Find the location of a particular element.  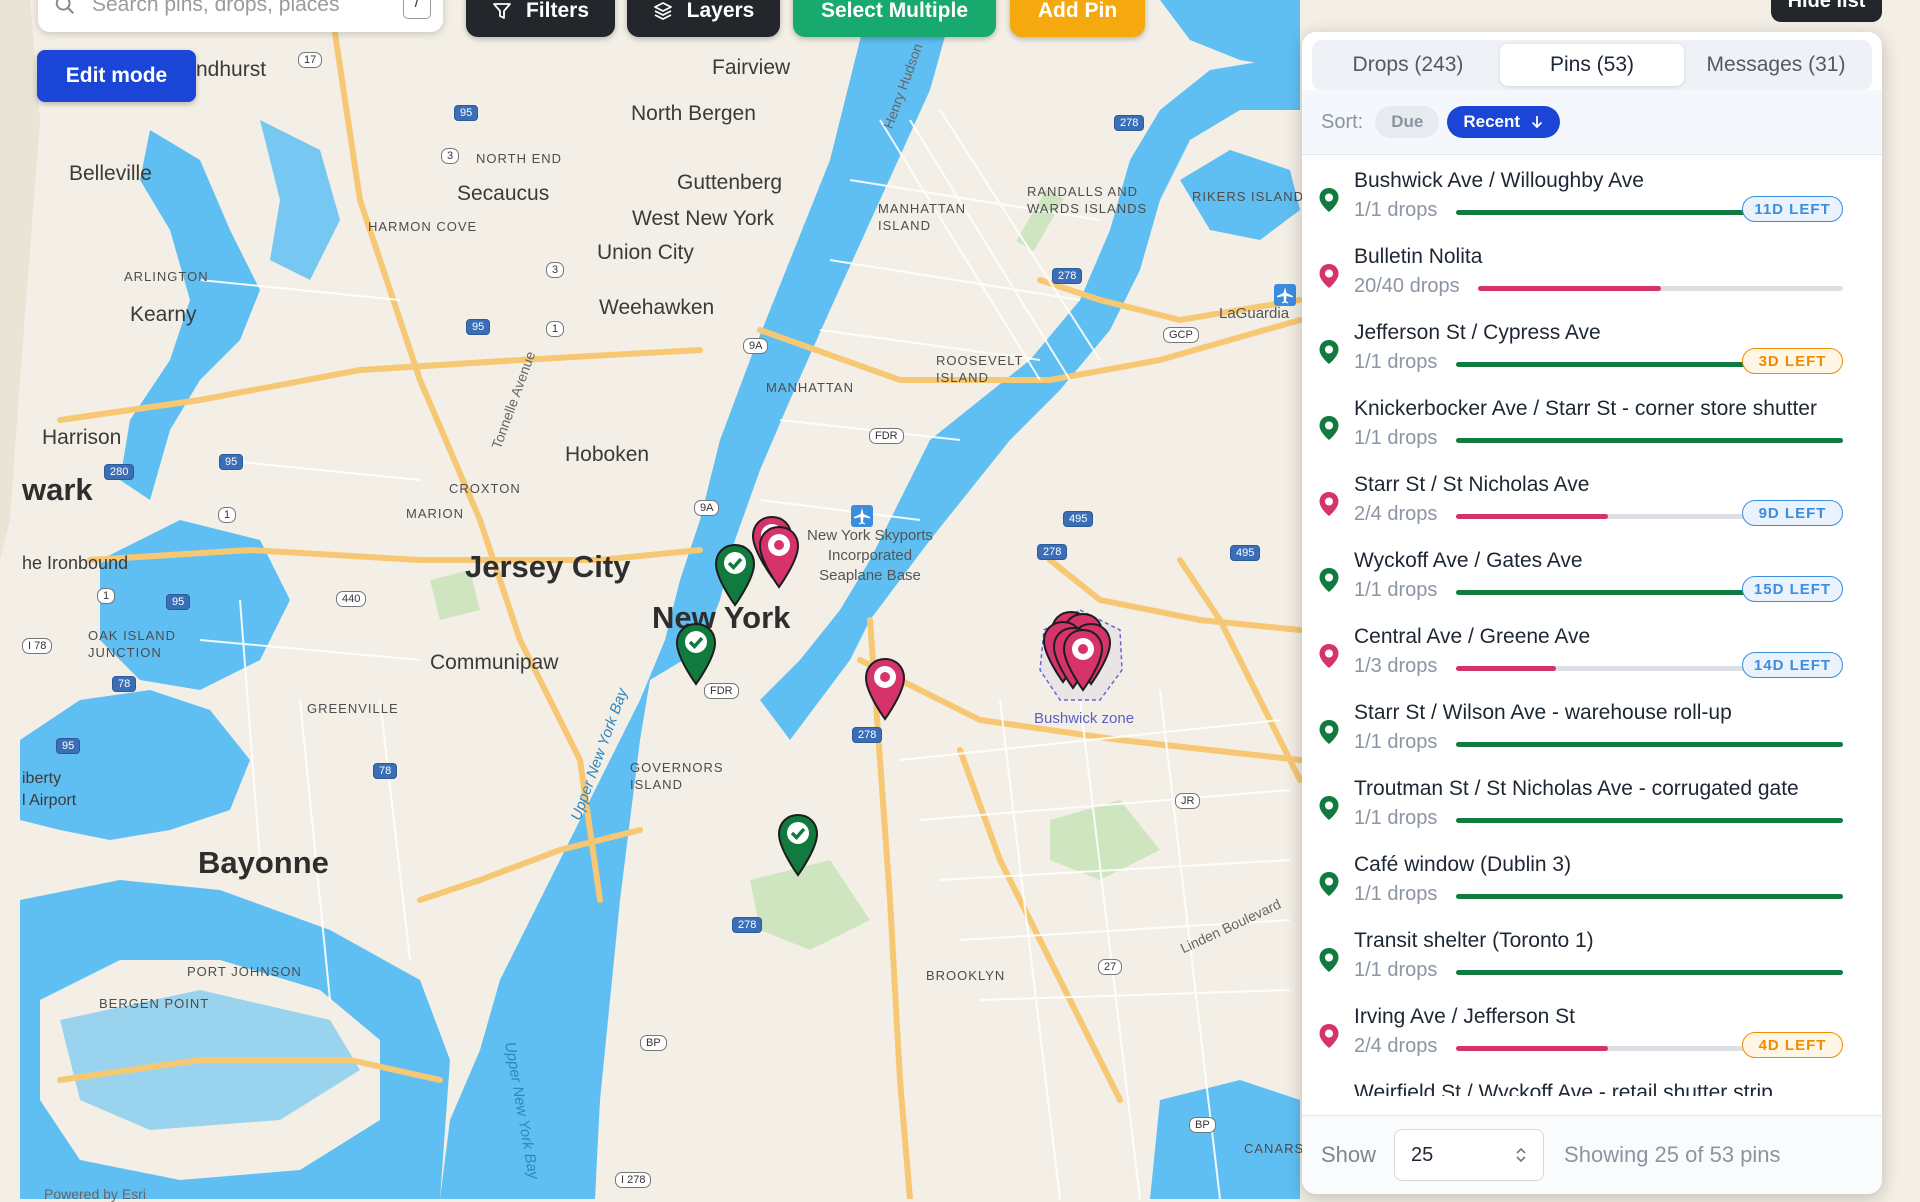

route-shield-495-east: 495 is located at coordinates (1245, 553).